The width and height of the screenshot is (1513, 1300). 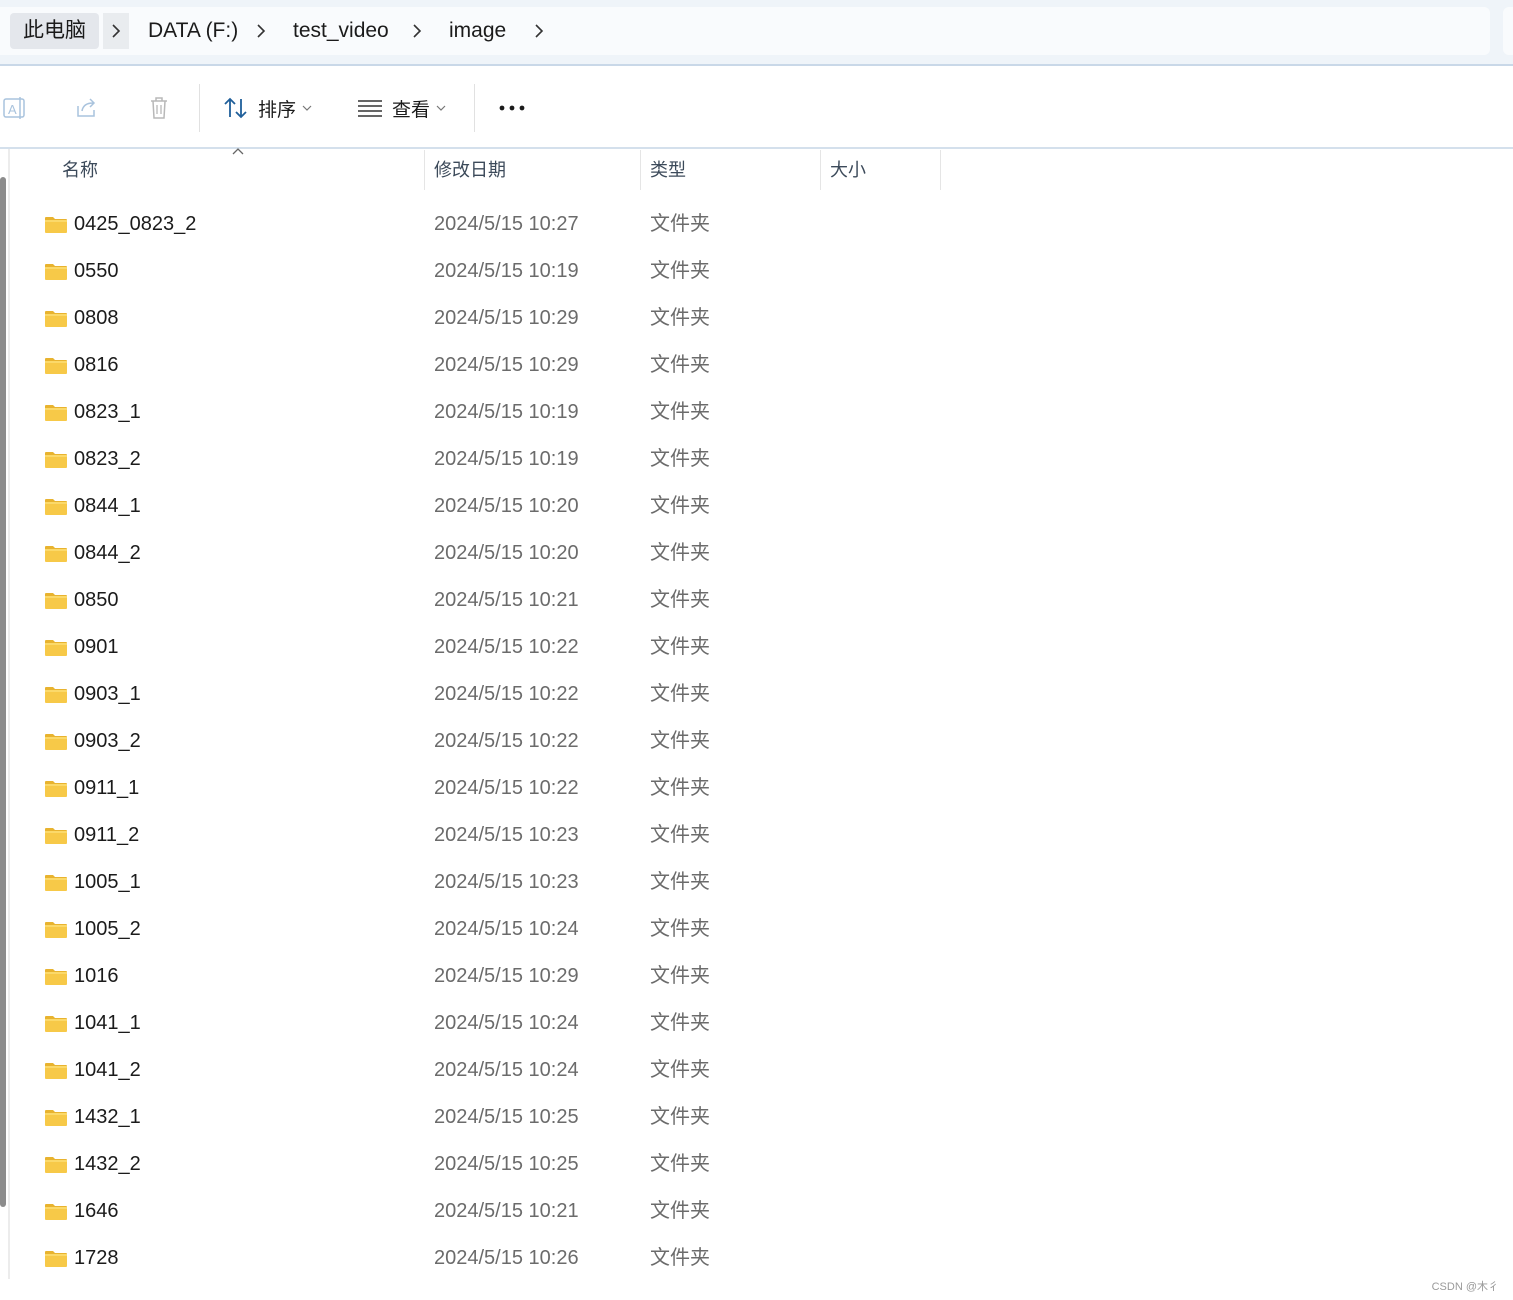 What do you see at coordinates (193, 31) in the screenshot?
I see `breadcrumb-data-drive: DATA (F:)` at bounding box center [193, 31].